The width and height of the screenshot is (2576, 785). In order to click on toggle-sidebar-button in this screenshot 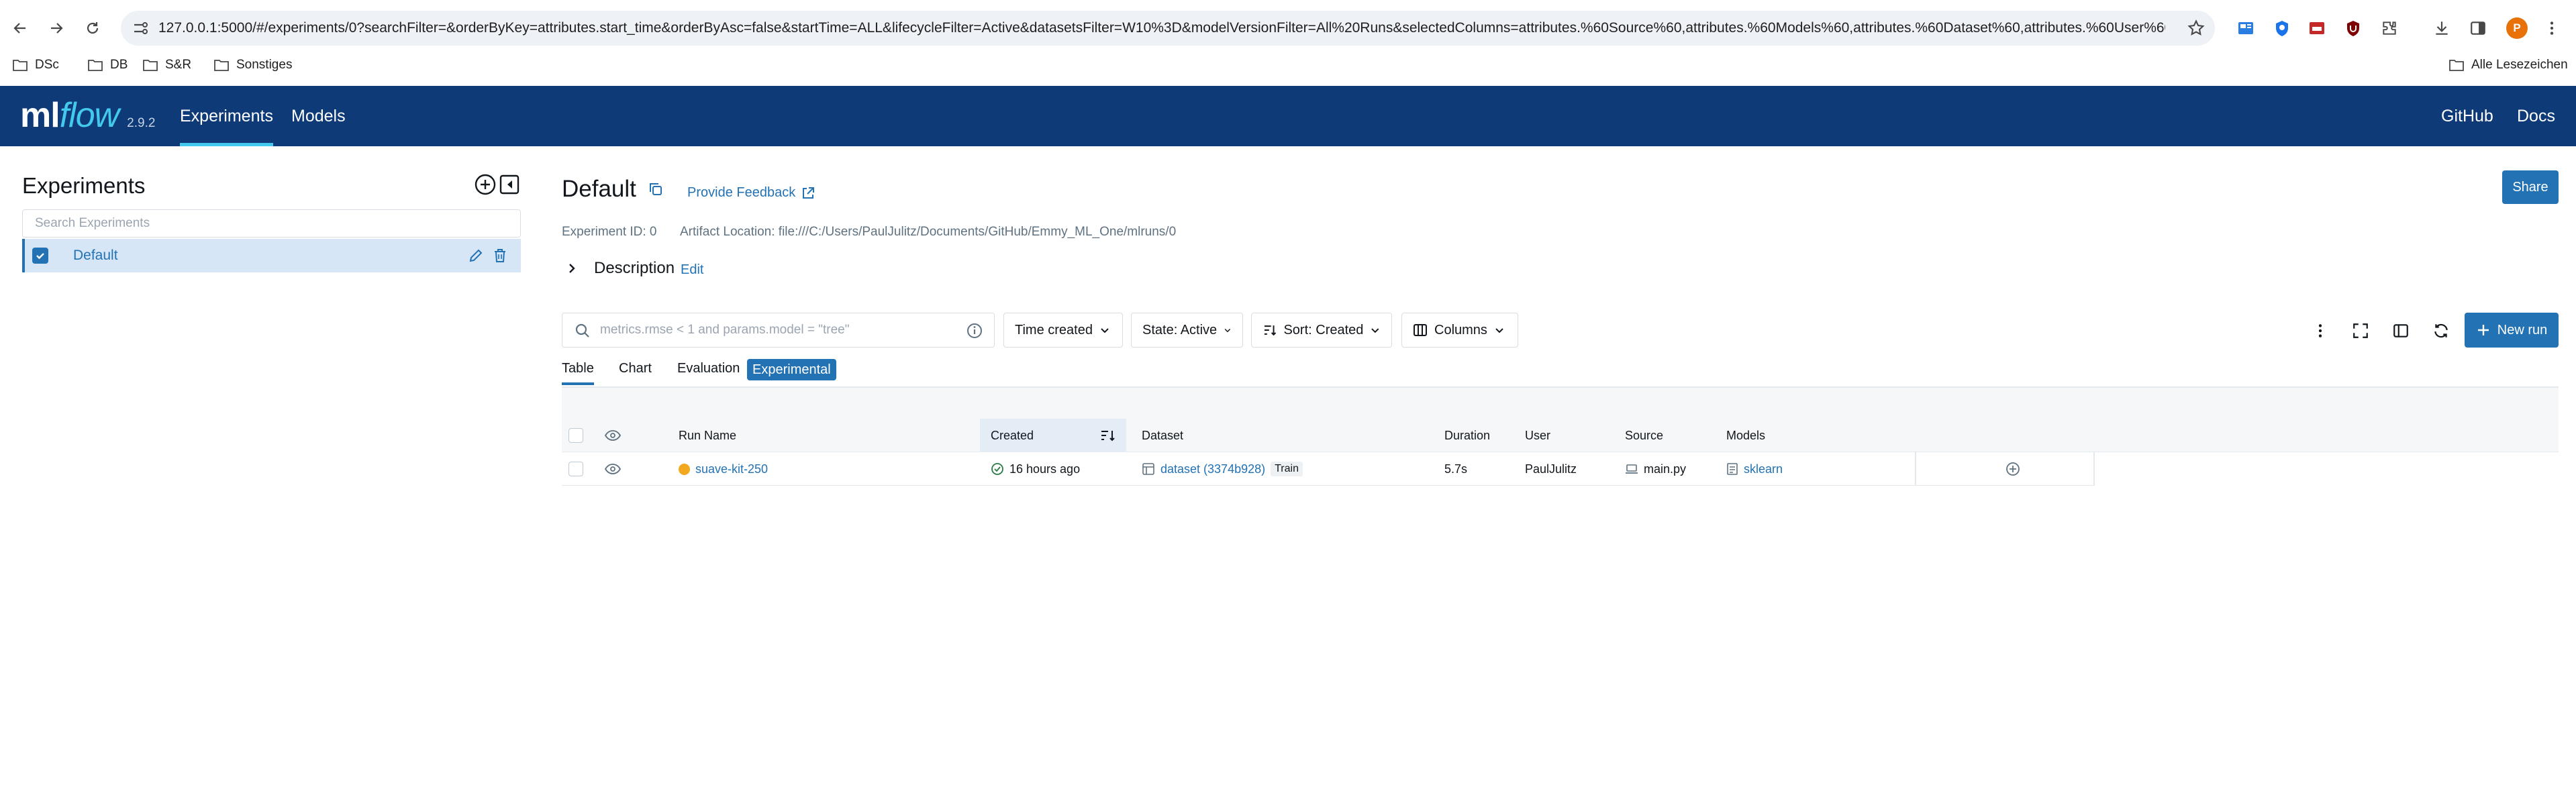, I will do `click(2401, 331)`.